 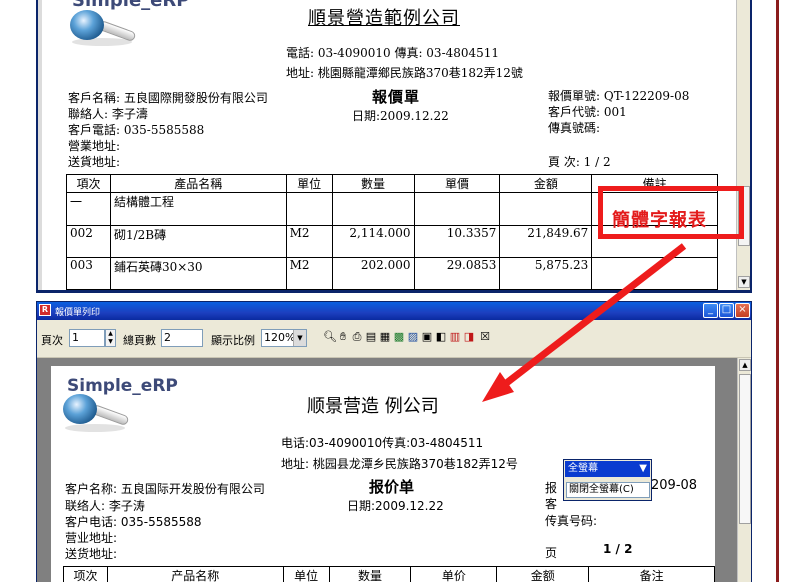 I want to click on annotation-label: 簡體字報表, so click(x=659, y=220).